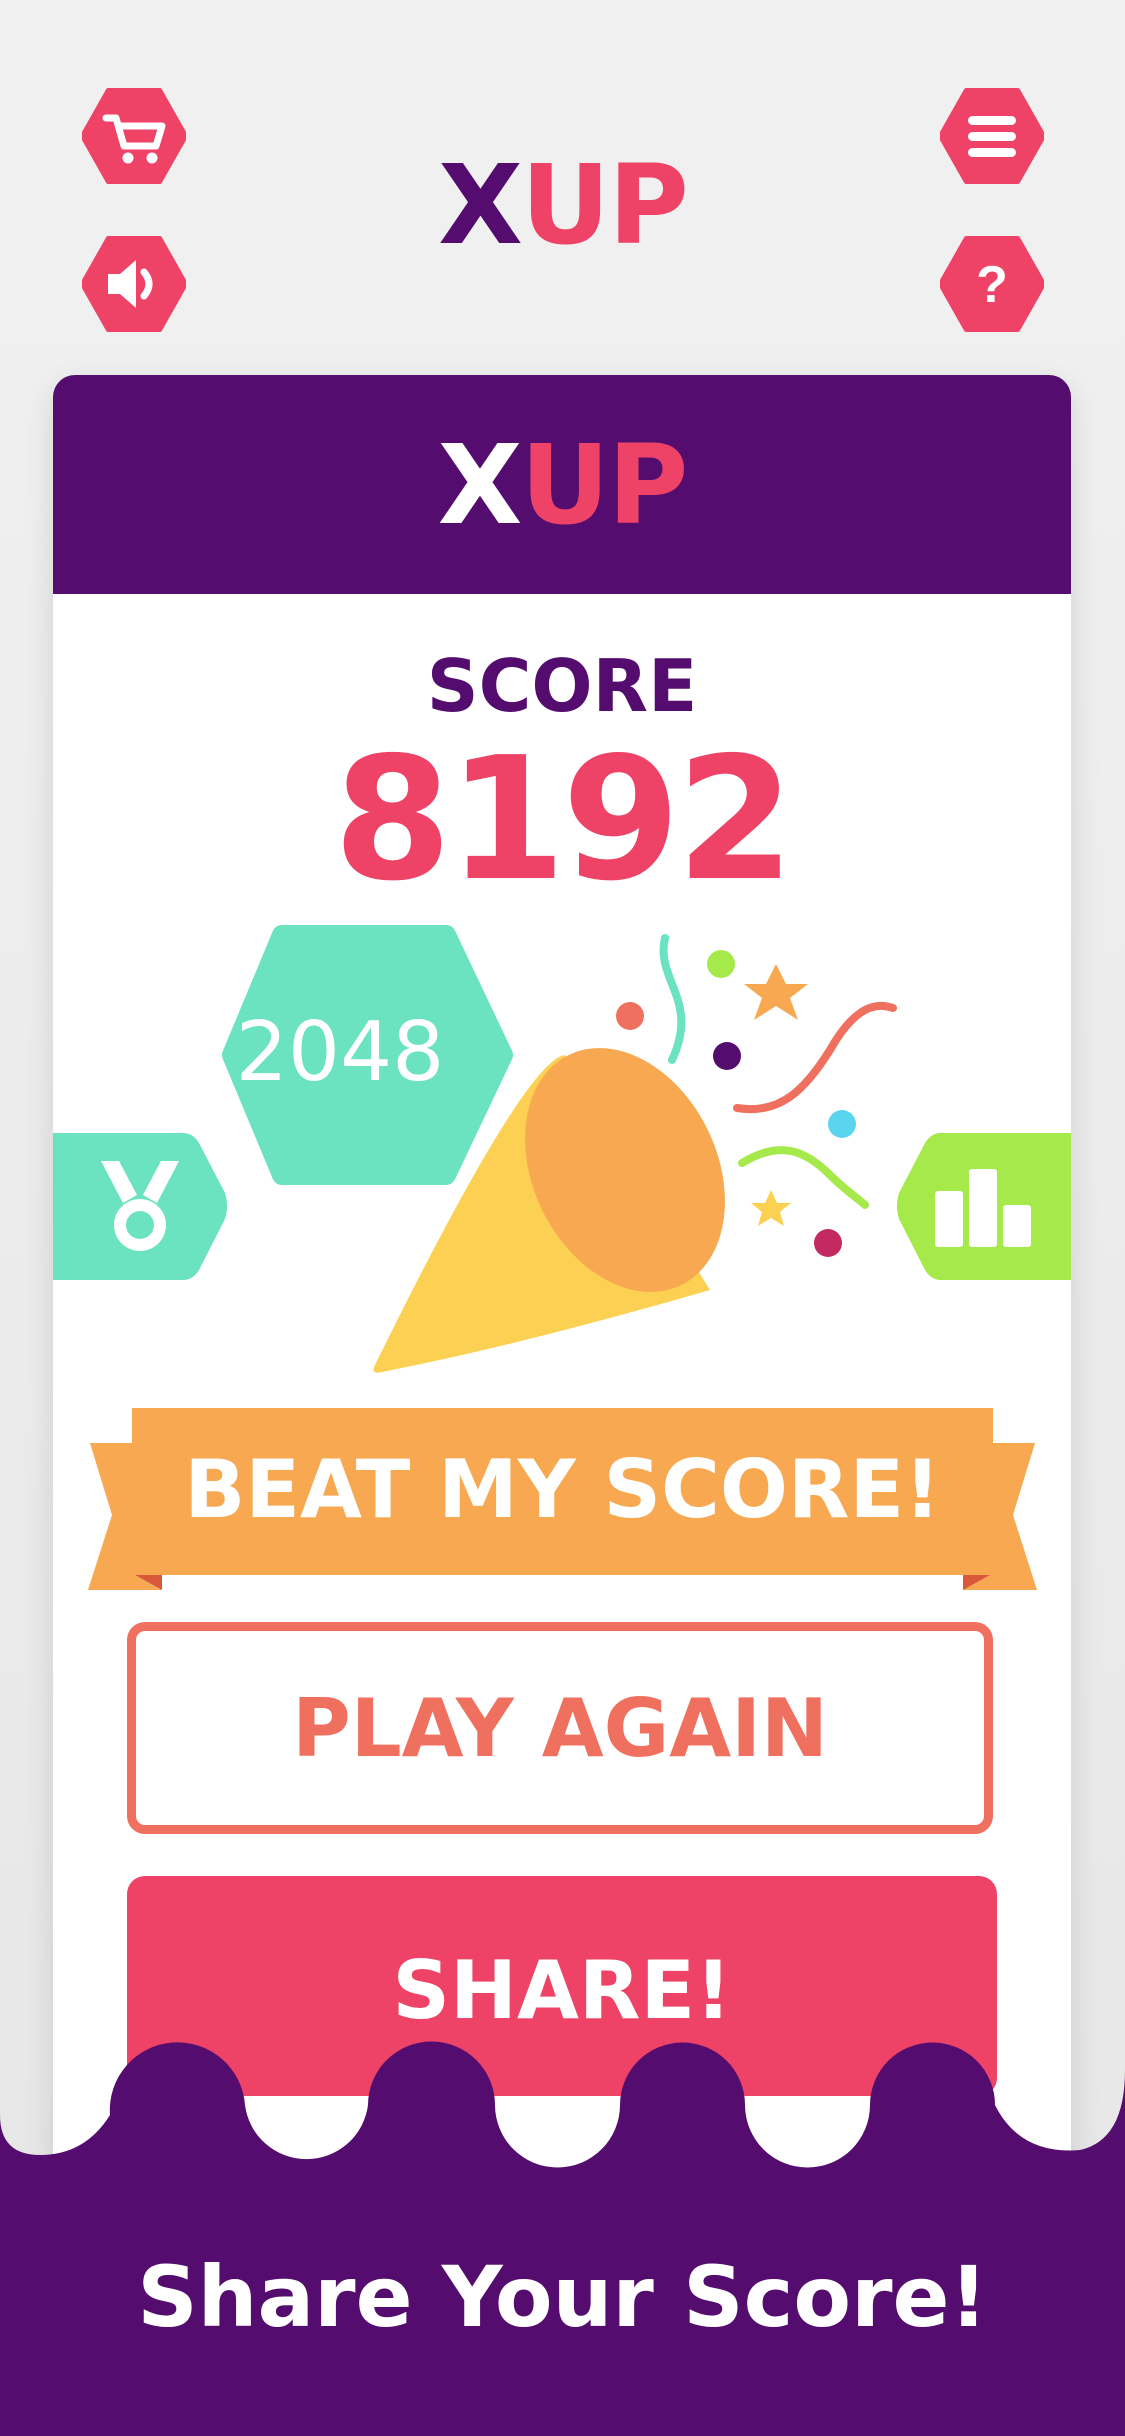 This screenshot has width=1125, height=2436. I want to click on share-label: SHARE!, so click(562, 1990).